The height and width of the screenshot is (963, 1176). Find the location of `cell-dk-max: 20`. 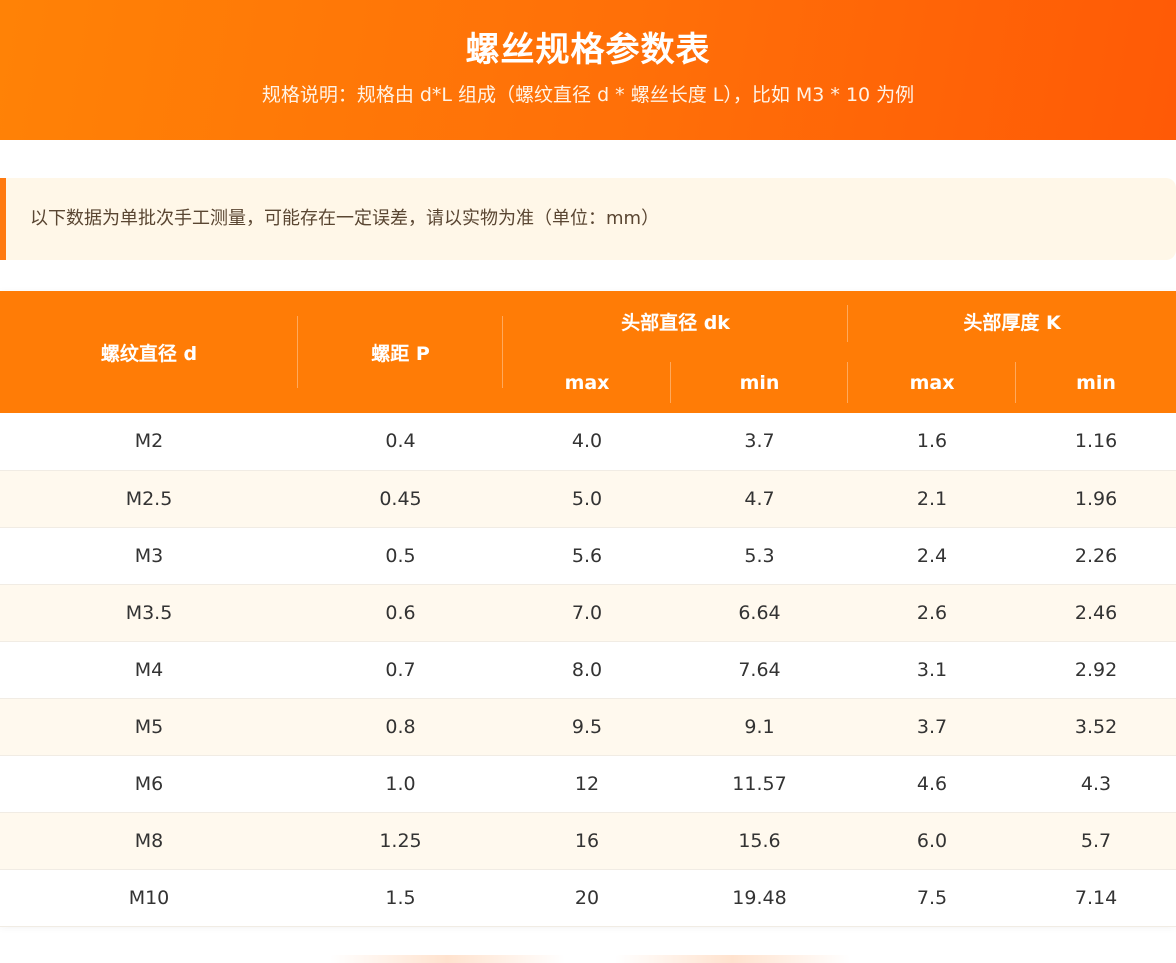

cell-dk-max: 20 is located at coordinates (587, 898).